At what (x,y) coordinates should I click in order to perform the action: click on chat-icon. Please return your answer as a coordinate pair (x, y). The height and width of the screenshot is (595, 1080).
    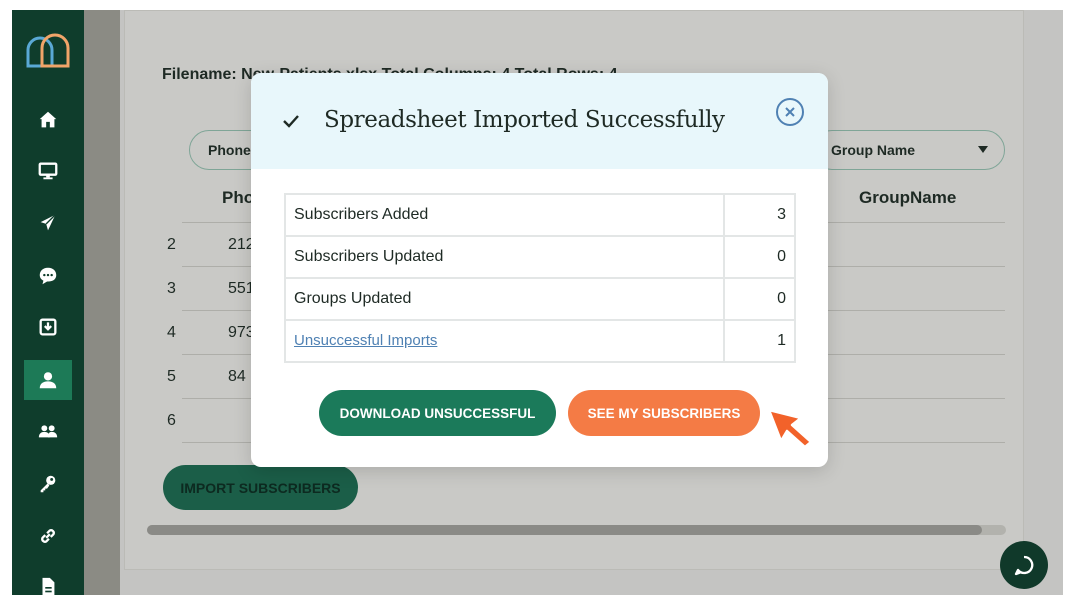
    Looking at the image, I should click on (1024, 565).